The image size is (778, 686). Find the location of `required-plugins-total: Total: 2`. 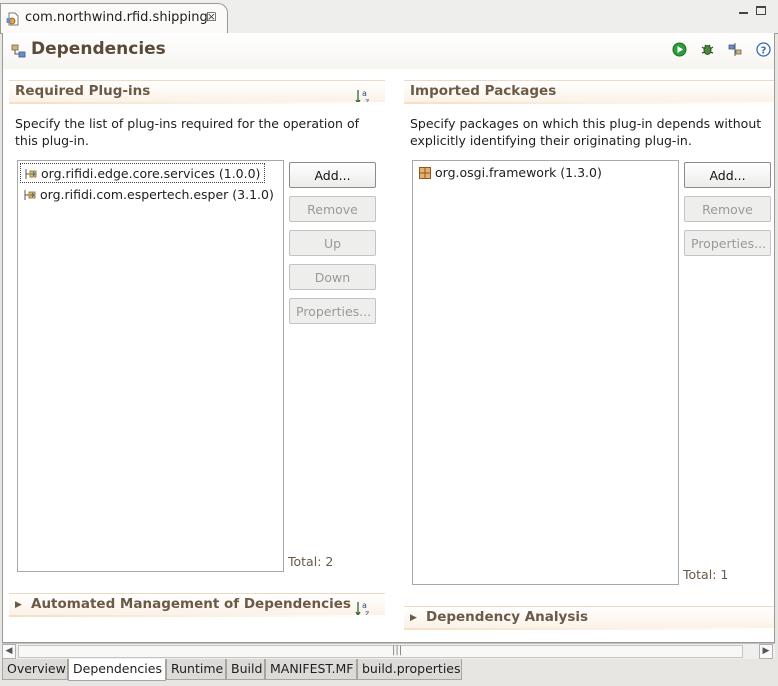

required-plugins-total: Total: 2 is located at coordinates (311, 561).